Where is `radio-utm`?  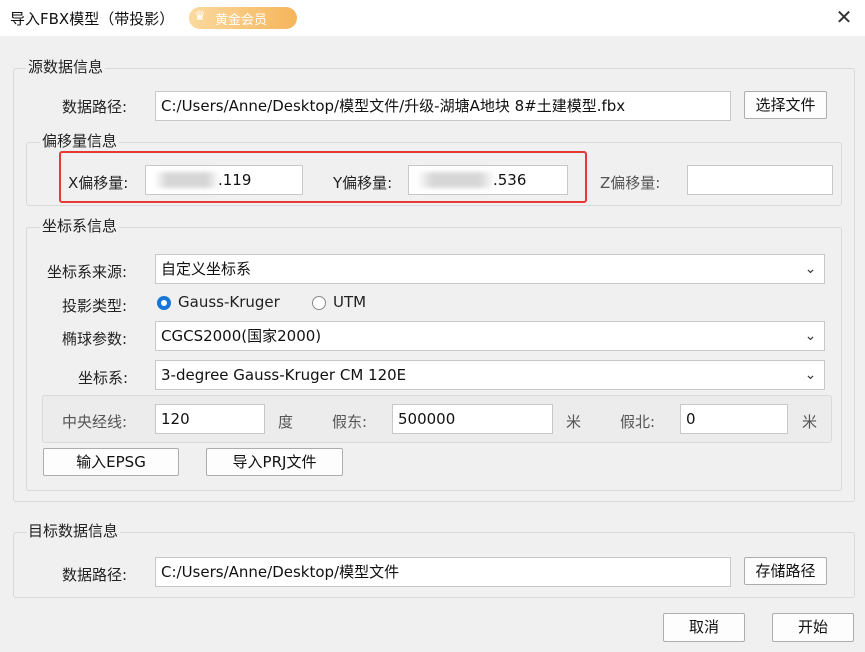
radio-utm is located at coordinates (319, 303).